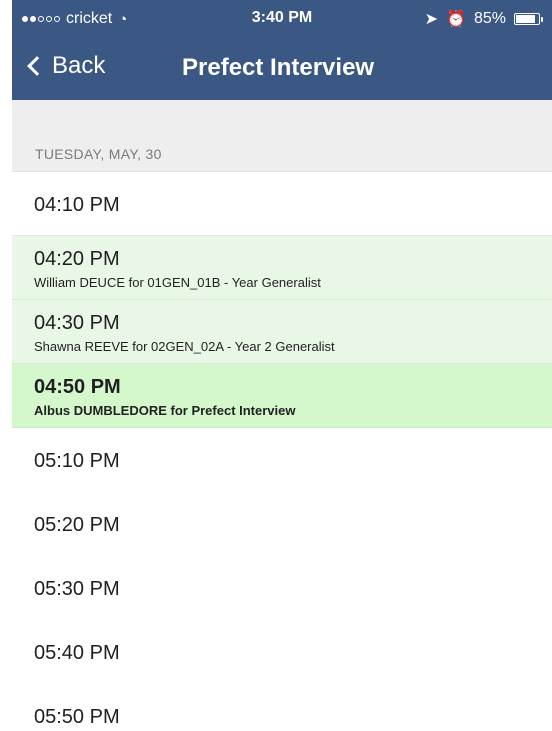 This screenshot has height=731, width=552. Describe the element at coordinates (282, 588) in the screenshot. I see `time-slot-row: 05:30 PM` at that location.